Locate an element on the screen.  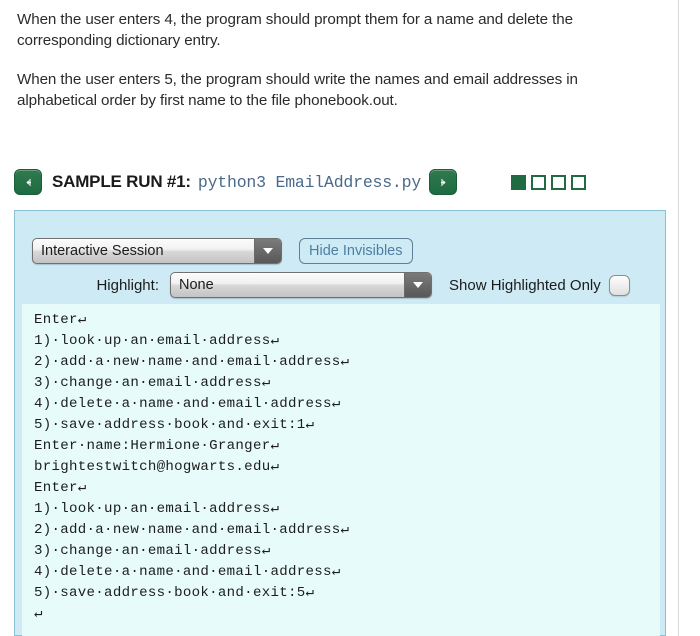
session-select: Interactive Session is located at coordinates (157, 251).